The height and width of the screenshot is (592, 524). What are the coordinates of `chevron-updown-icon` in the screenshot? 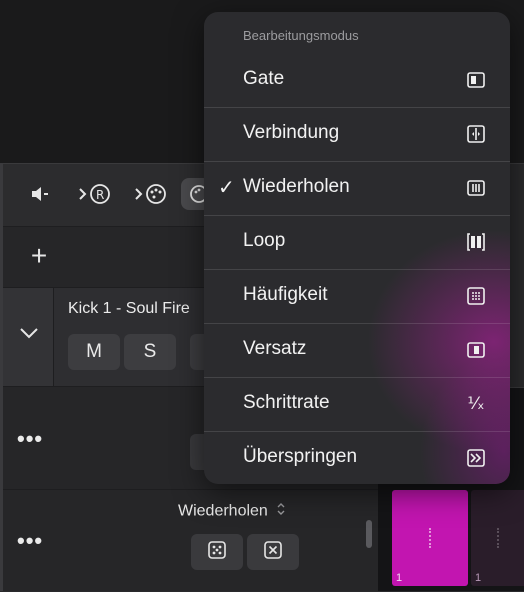 It's located at (281, 511).